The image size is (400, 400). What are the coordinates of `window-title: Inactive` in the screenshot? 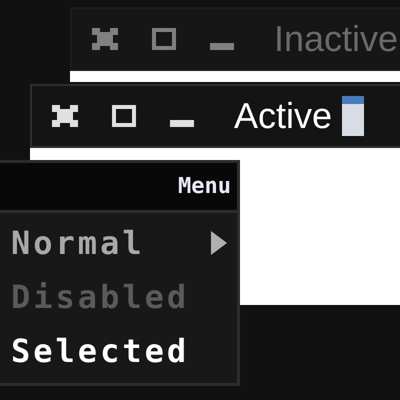 It's located at (336, 39).